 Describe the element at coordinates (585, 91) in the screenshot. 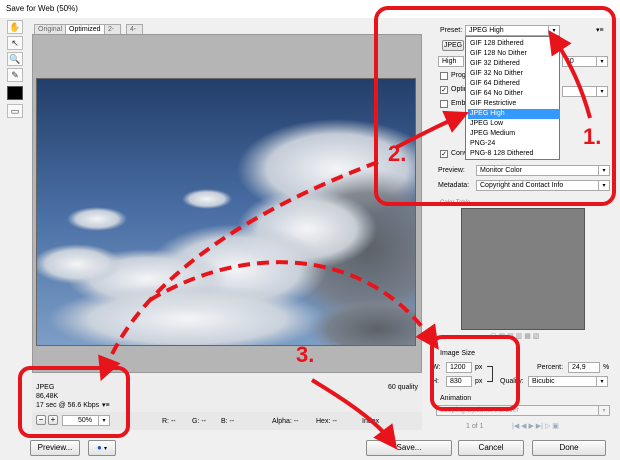

I see `blur-field: ▾` at that location.